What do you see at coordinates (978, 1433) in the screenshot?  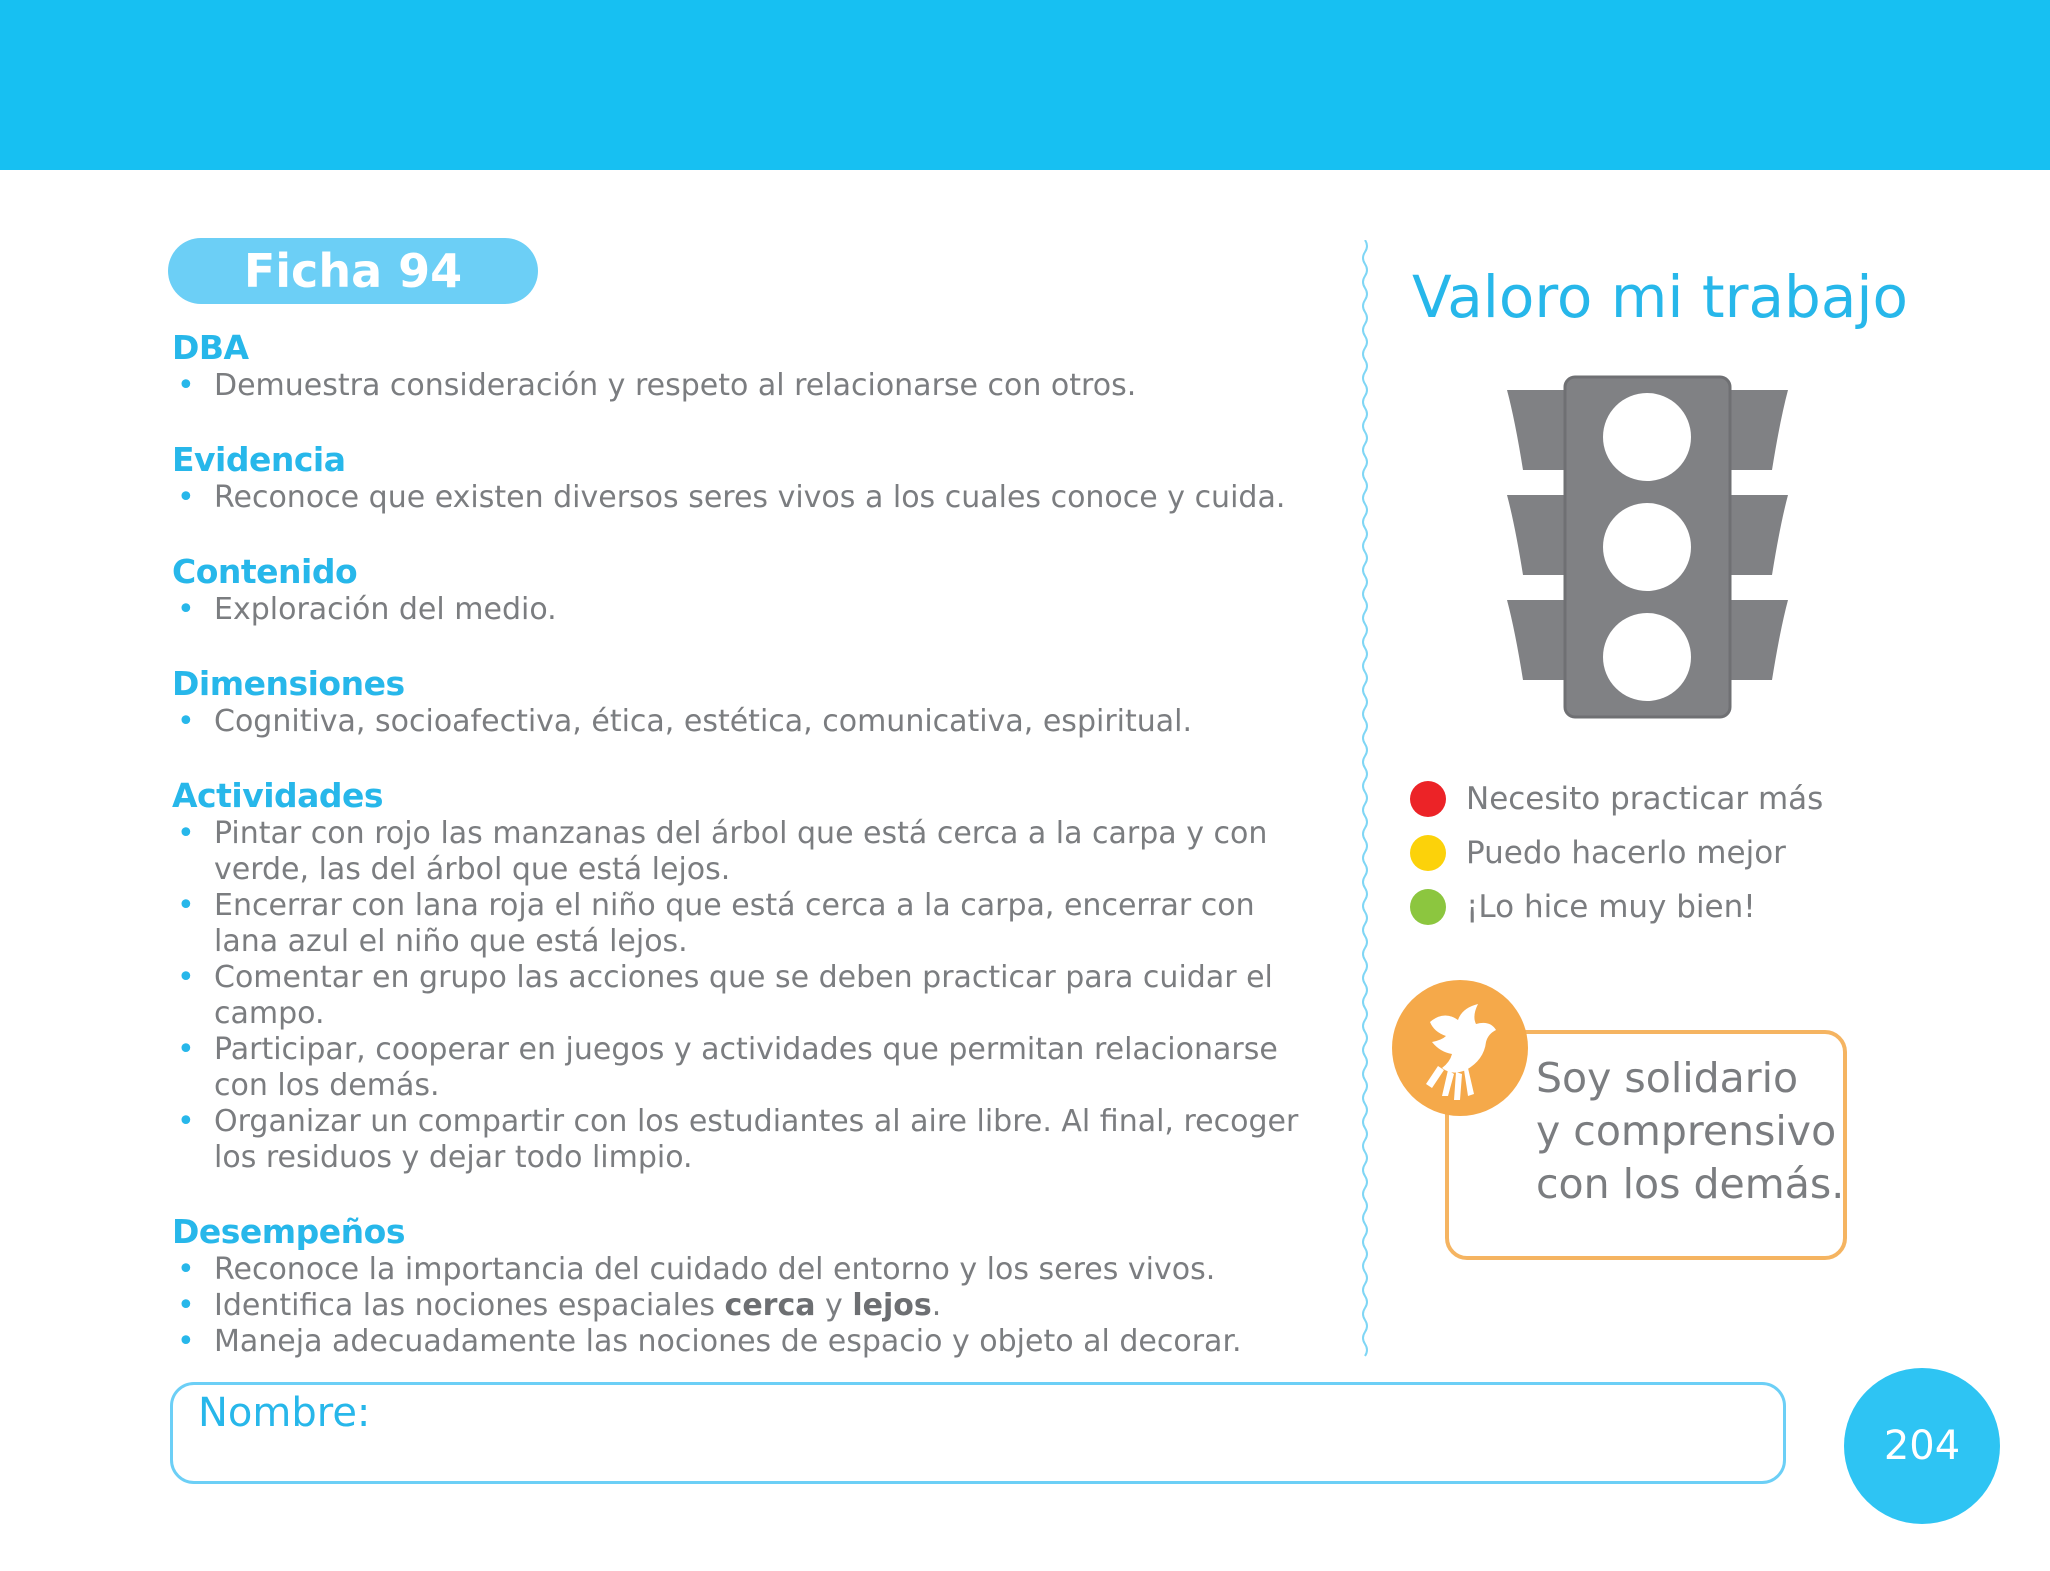 I see `name-field` at bounding box center [978, 1433].